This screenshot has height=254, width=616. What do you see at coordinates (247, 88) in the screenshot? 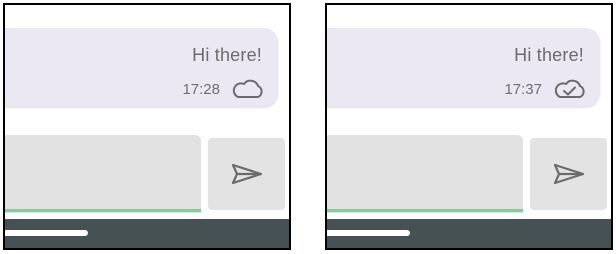
I see `cloud-icon` at bounding box center [247, 88].